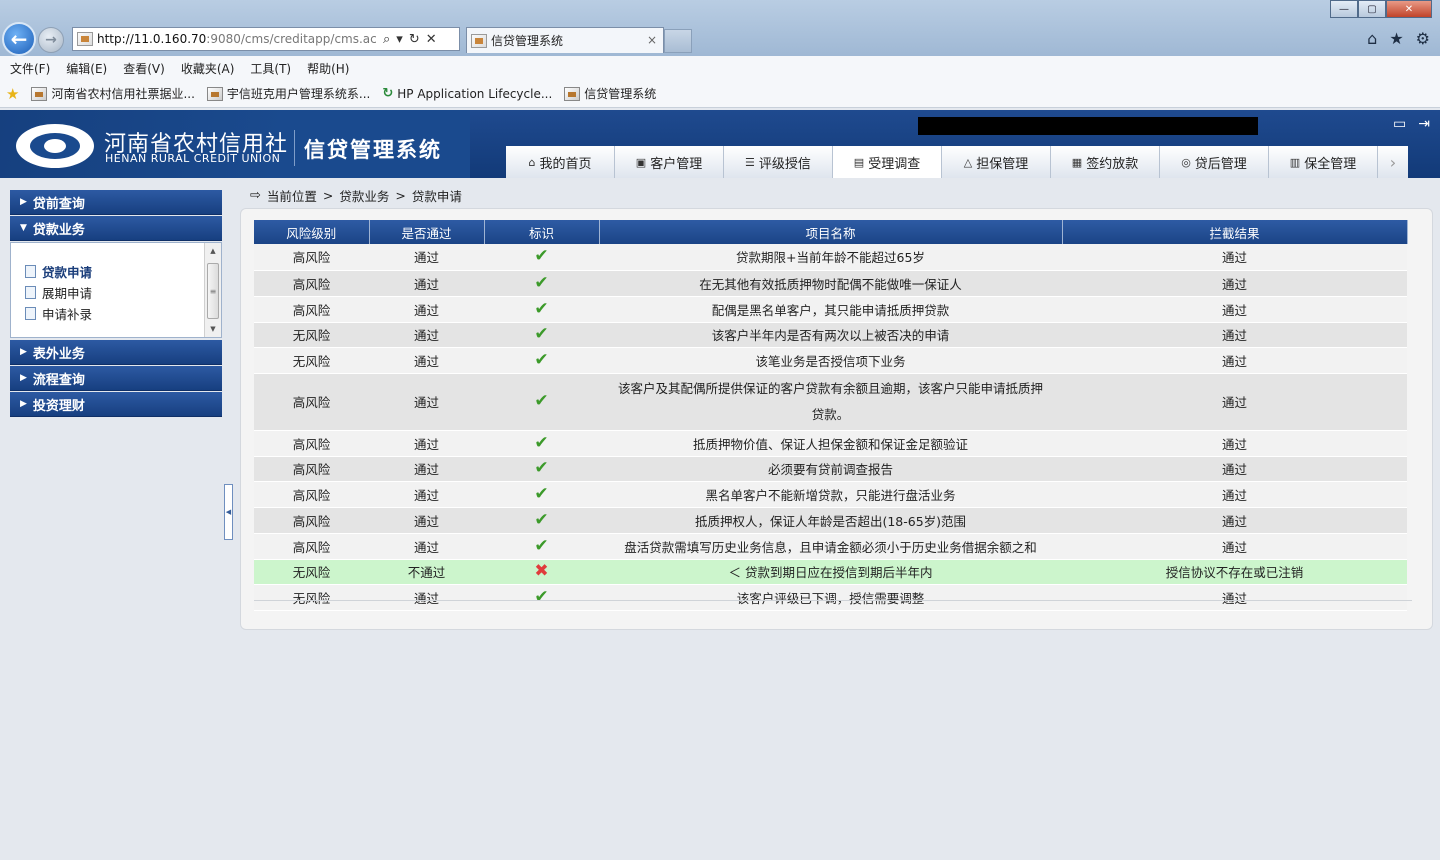  What do you see at coordinates (399, 39) in the screenshot?
I see `compat-view-icon: ▾` at bounding box center [399, 39].